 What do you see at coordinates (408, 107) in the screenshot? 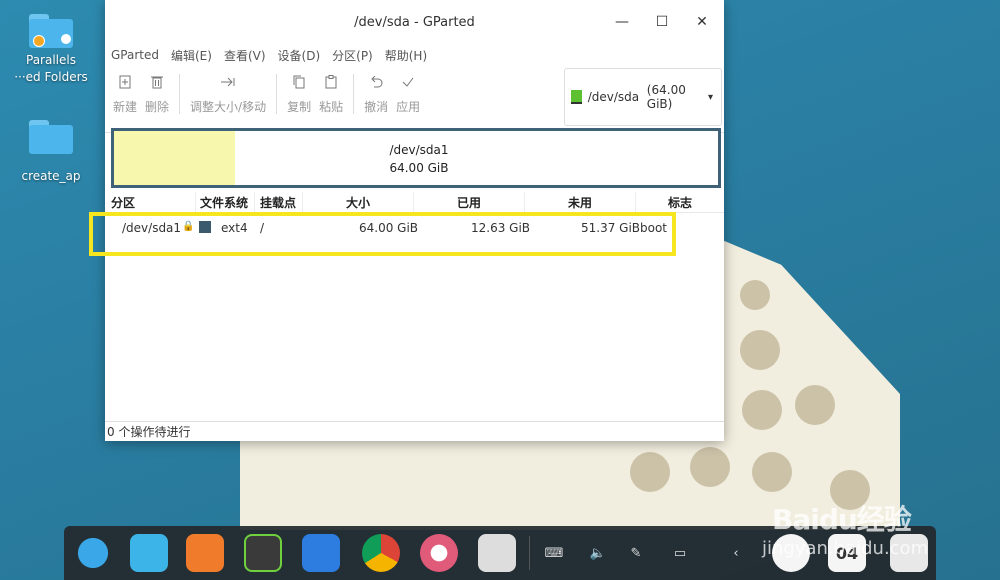
I see `apply-label: 应用` at bounding box center [408, 107].